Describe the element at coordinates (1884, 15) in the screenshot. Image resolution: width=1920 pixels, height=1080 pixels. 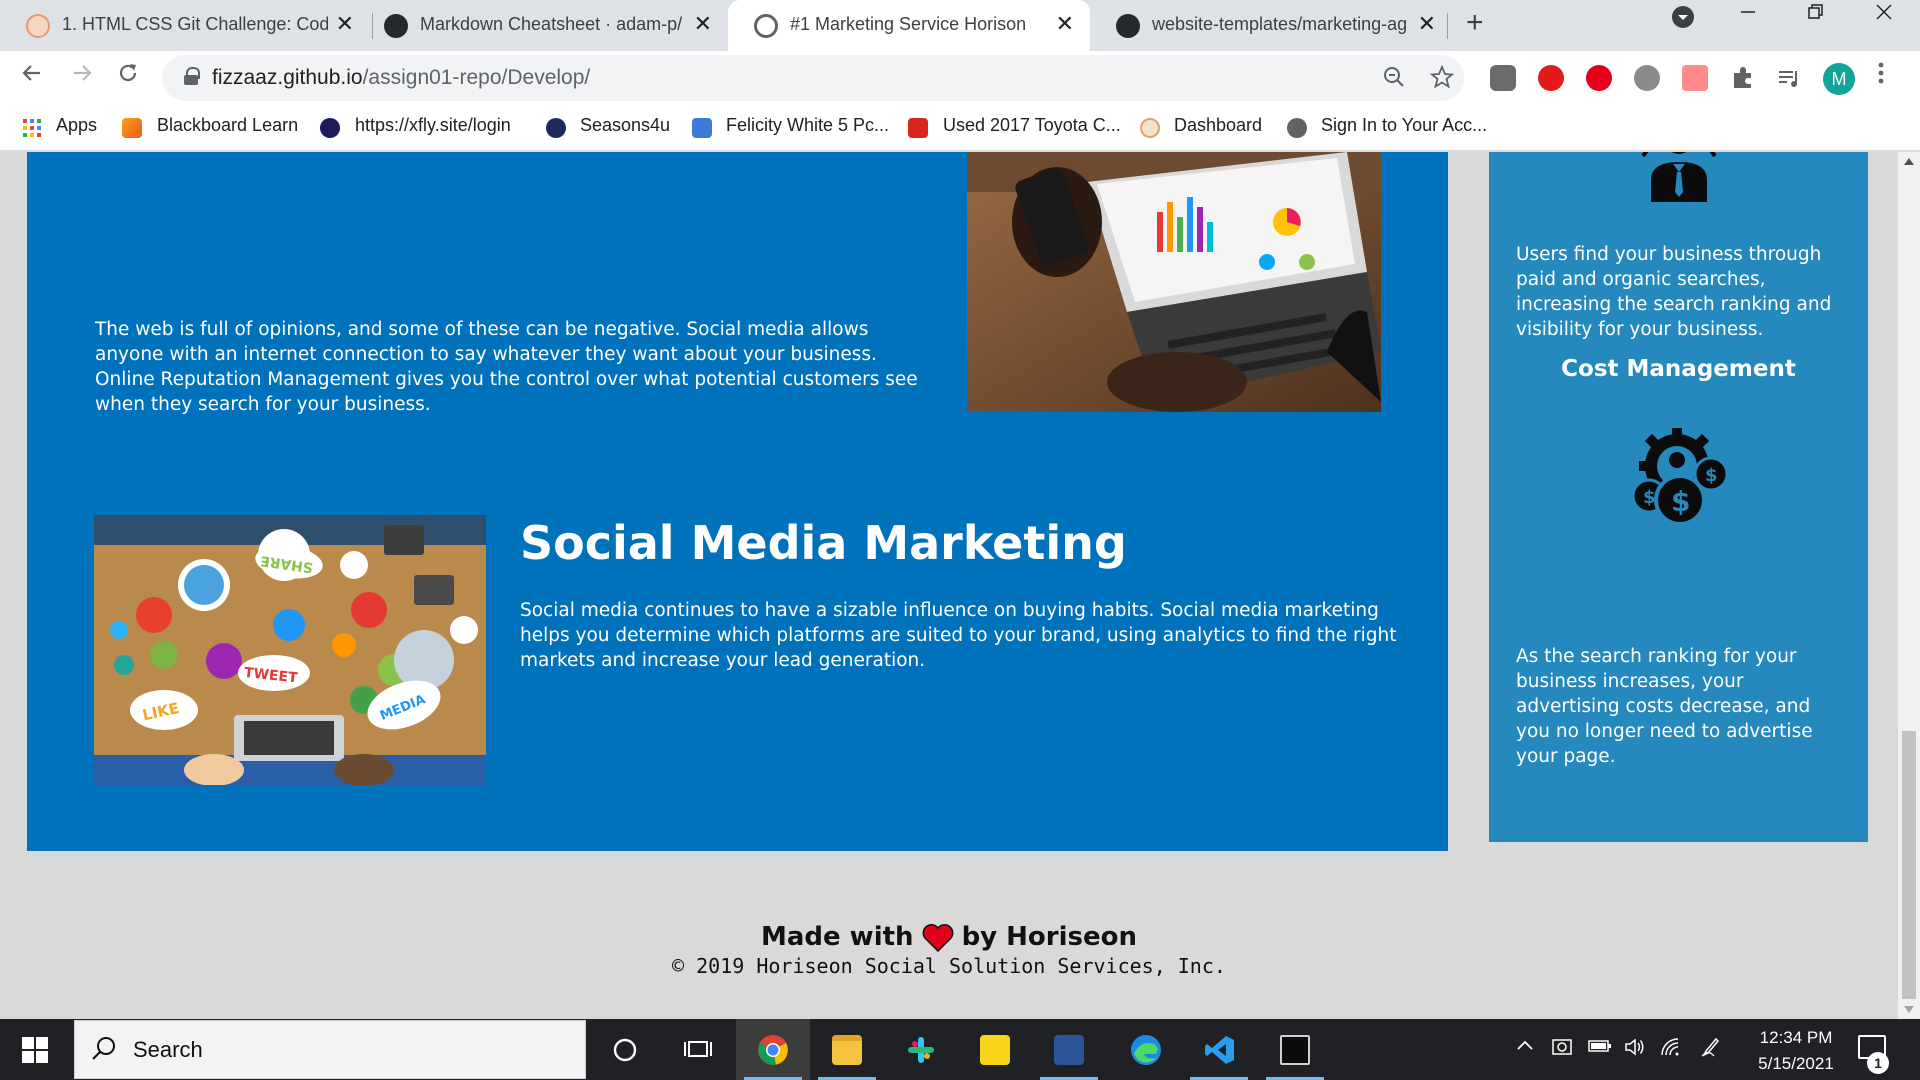
I see `close-window-icon` at that location.